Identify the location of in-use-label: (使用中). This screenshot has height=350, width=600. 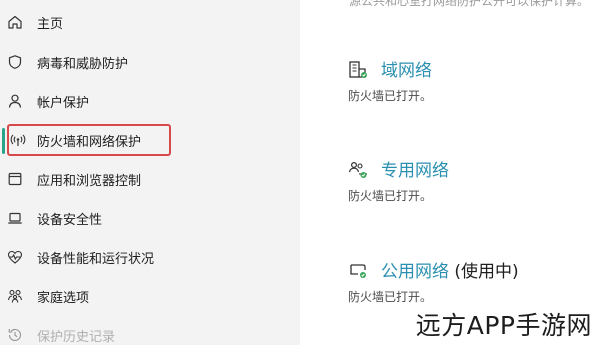
(484, 272).